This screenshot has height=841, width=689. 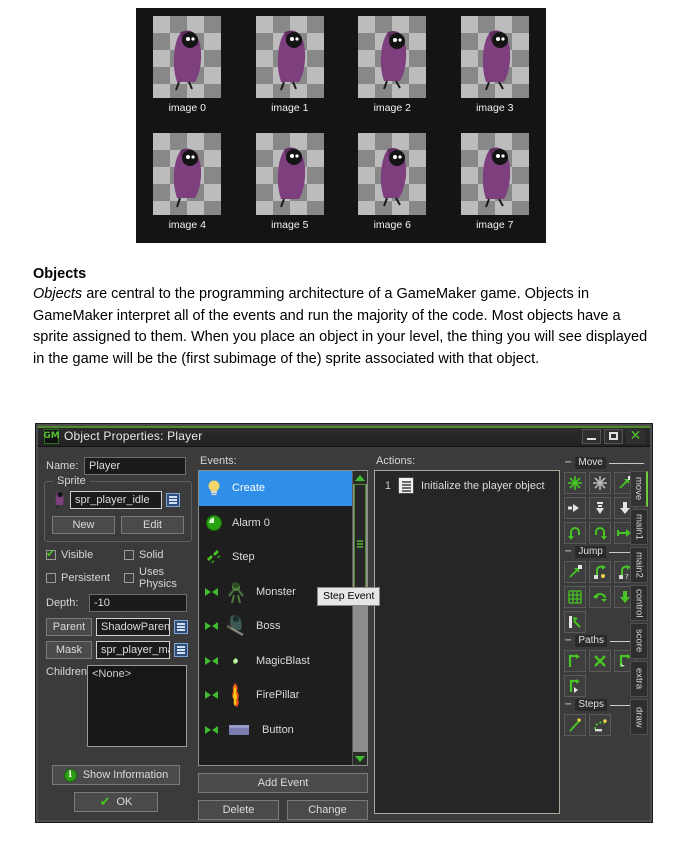 What do you see at coordinates (467, 485) in the screenshot?
I see `action-item: 1 Initialize the player object` at bounding box center [467, 485].